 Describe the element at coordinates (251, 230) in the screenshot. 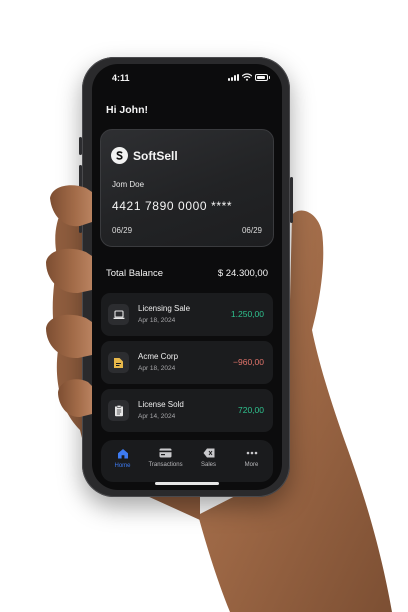

I see `card-expiry-secondary: 06/29` at that location.